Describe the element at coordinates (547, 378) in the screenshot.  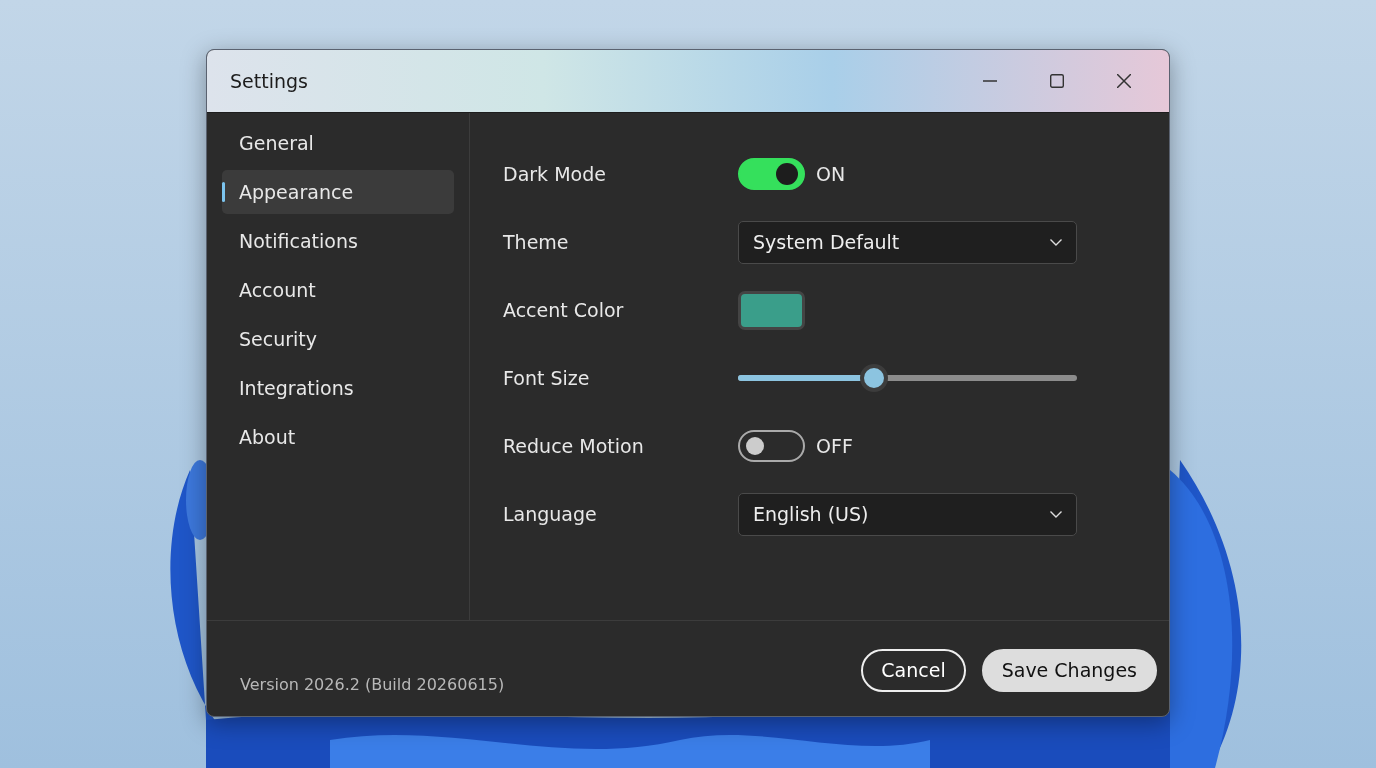
I see `setting-label: Font Size` at that location.